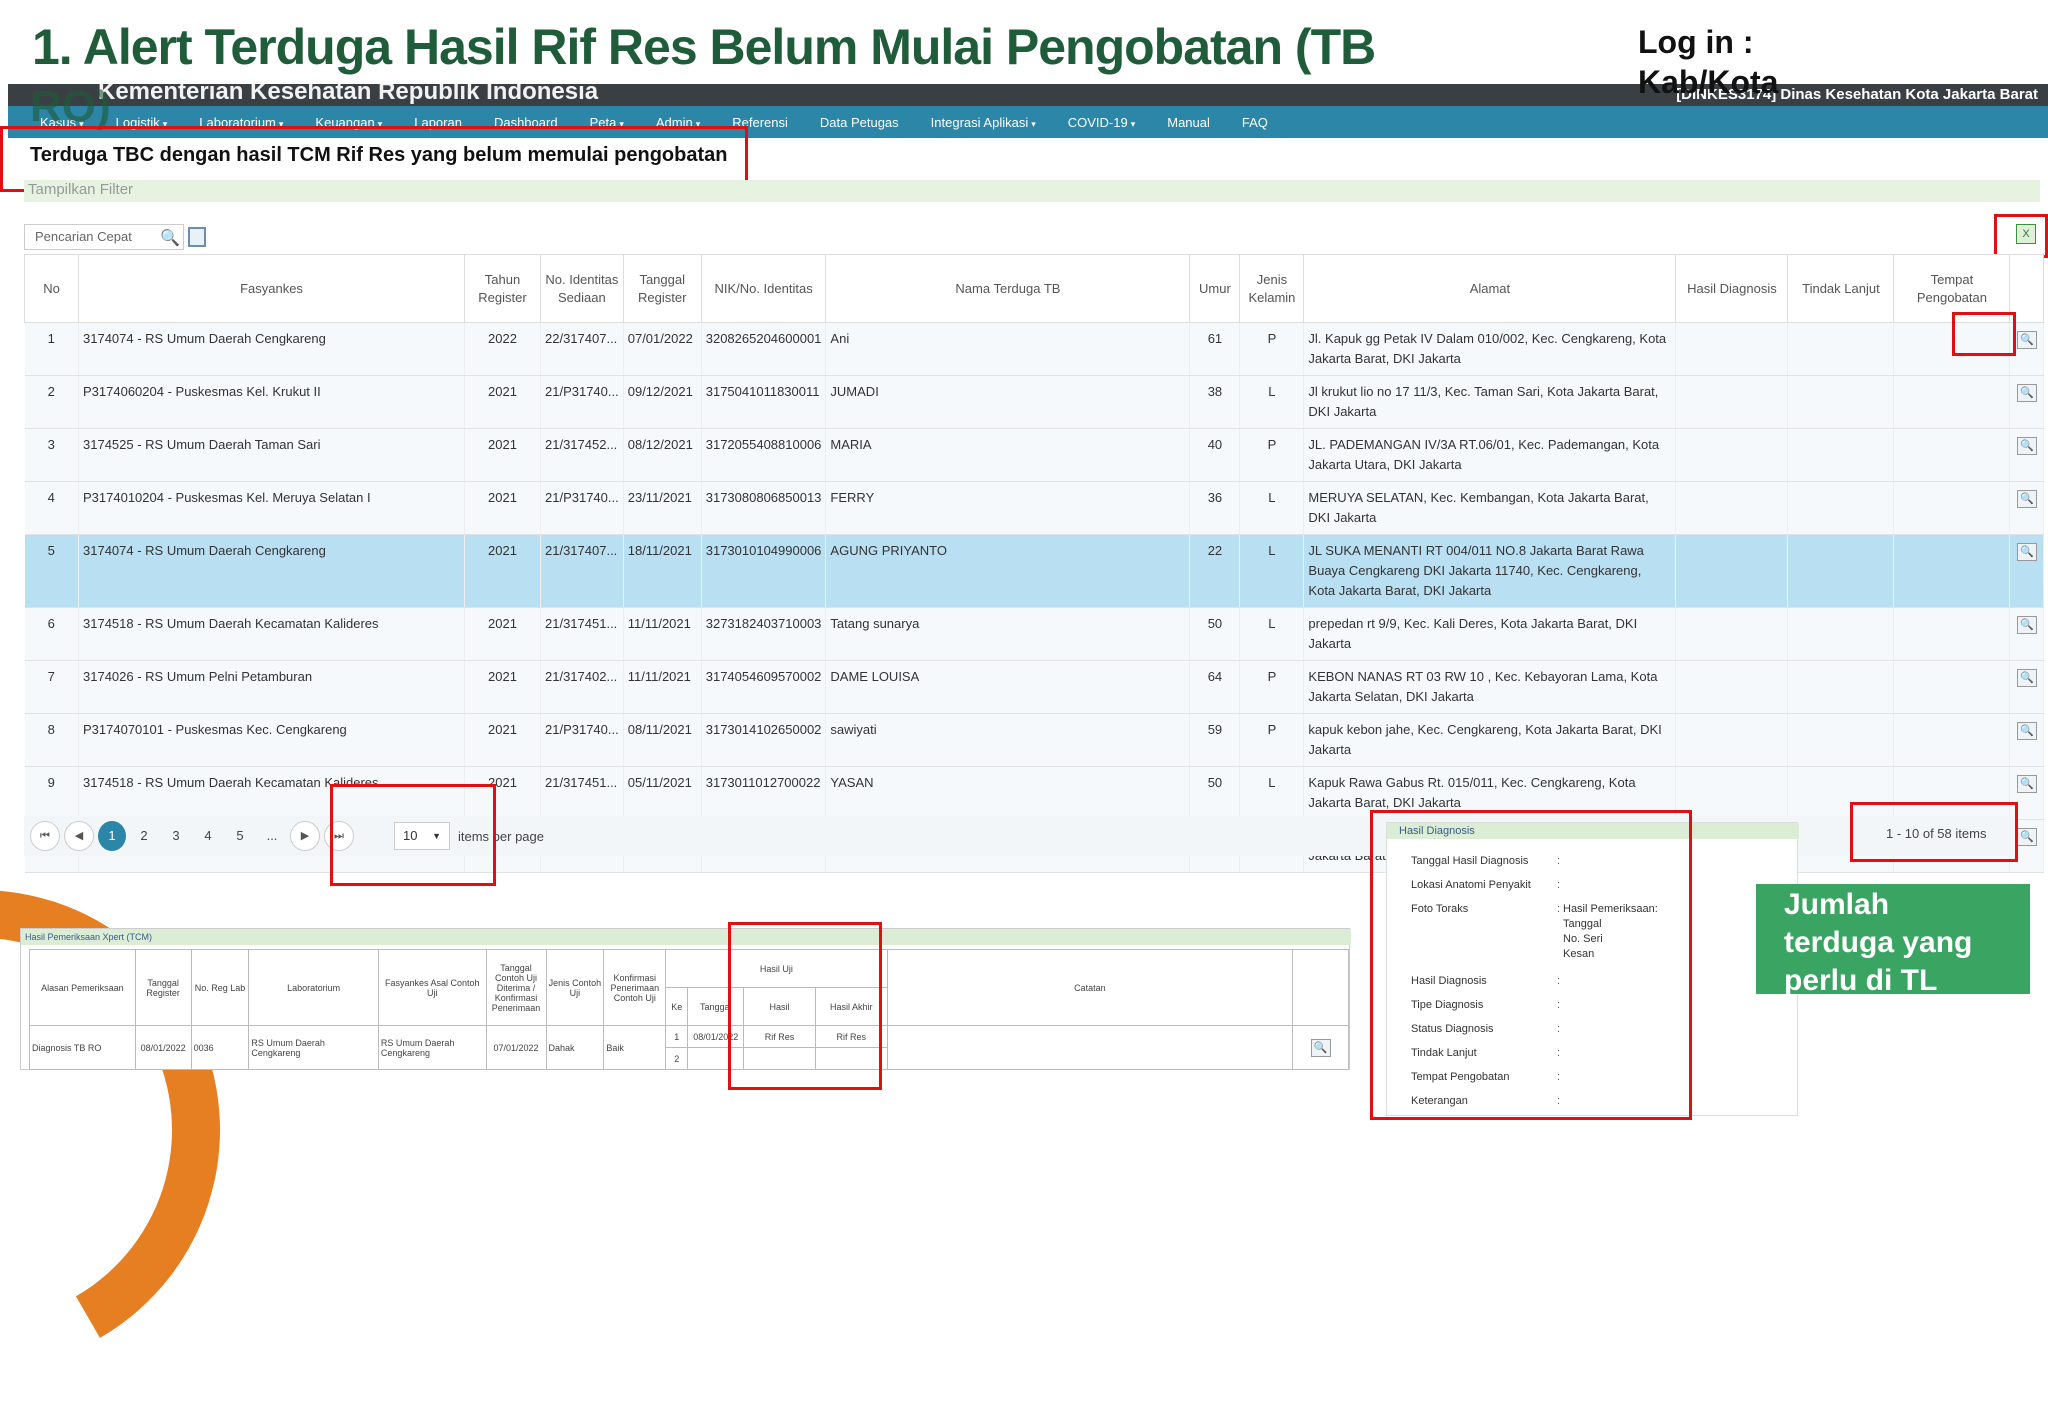  I want to click on column-header: Umur, so click(1215, 288).